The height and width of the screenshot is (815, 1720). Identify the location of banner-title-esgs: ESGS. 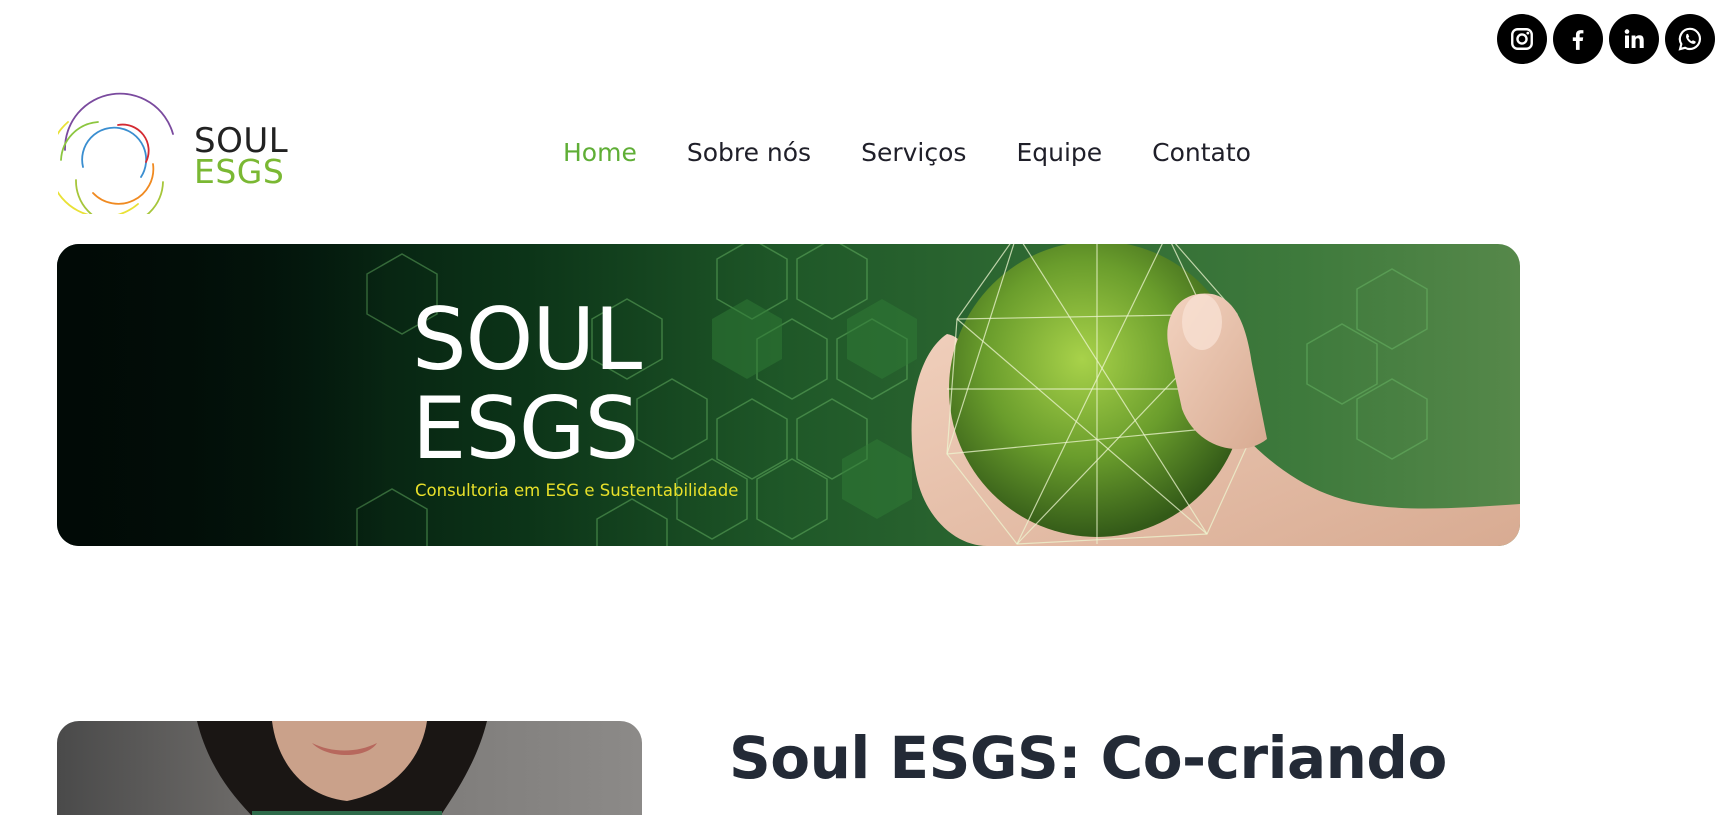
(525, 429).